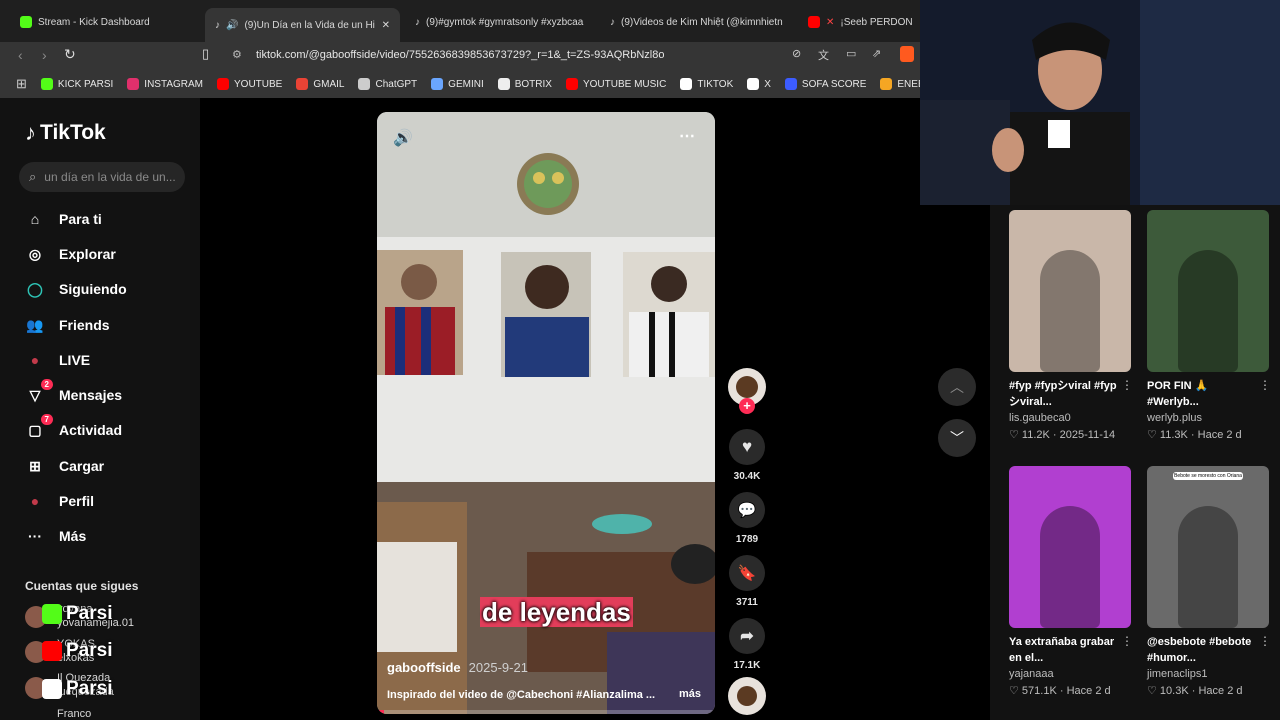  Describe the element at coordinates (20, 55) in the screenshot. I see `back-icon: ‹` at that location.